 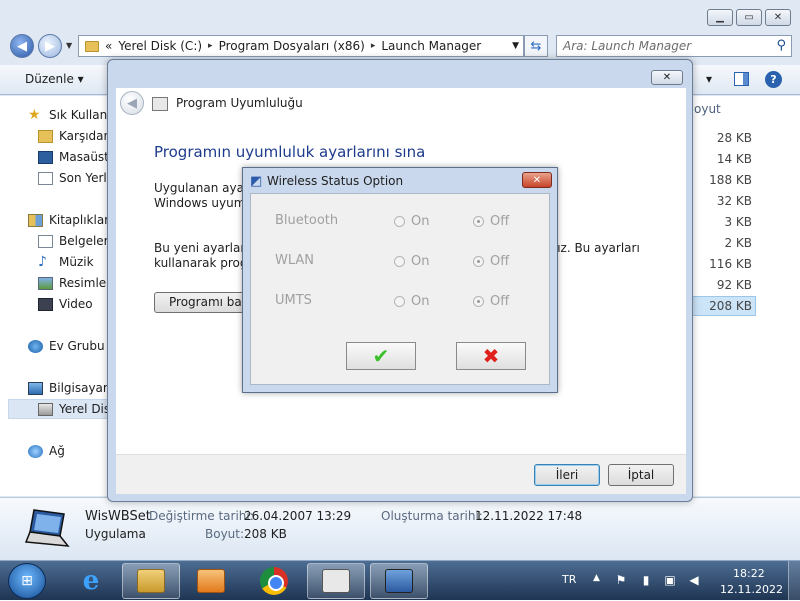 What do you see at coordinates (778, 17) in the screenshot?
I see `close-button: ✕` at bounding box center [778, 17].